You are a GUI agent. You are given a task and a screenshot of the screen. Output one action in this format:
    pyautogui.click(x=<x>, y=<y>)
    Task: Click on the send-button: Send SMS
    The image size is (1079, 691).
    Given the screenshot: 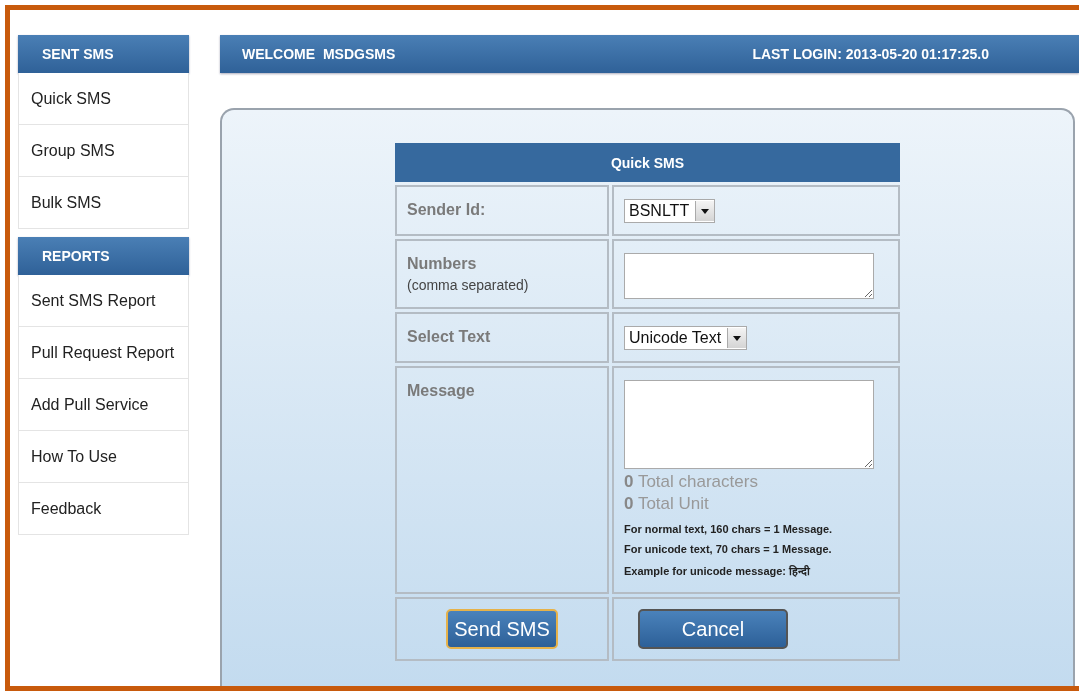 What is the action you would take?
    pyautogui.click(x=502, y=629)
    